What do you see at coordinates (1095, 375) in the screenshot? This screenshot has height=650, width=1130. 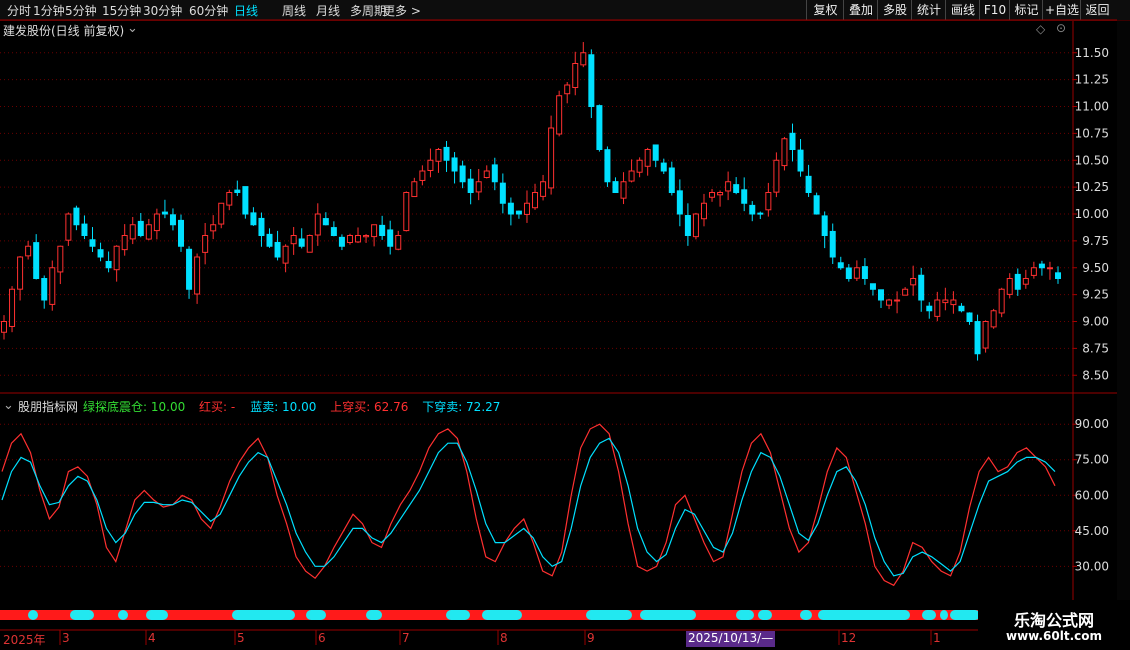 I see `price-tick-label: 8.50` at bounding box center [1095, 375].